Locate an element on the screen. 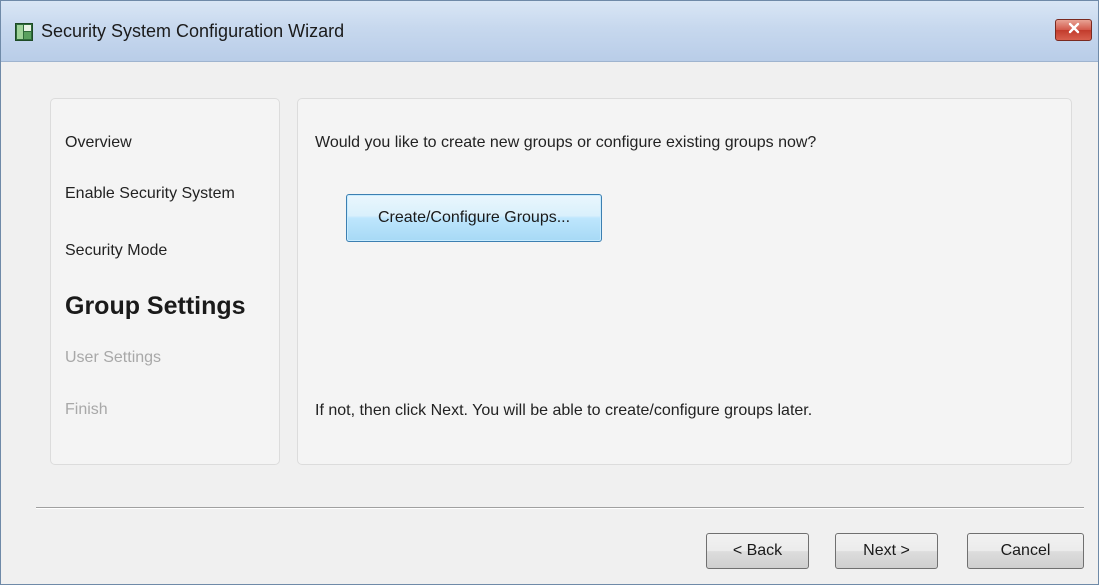 The height and width of the screenshot is (585, 1099). window-title: Security System Configuration Wizard is located at coordinates (193, 31).